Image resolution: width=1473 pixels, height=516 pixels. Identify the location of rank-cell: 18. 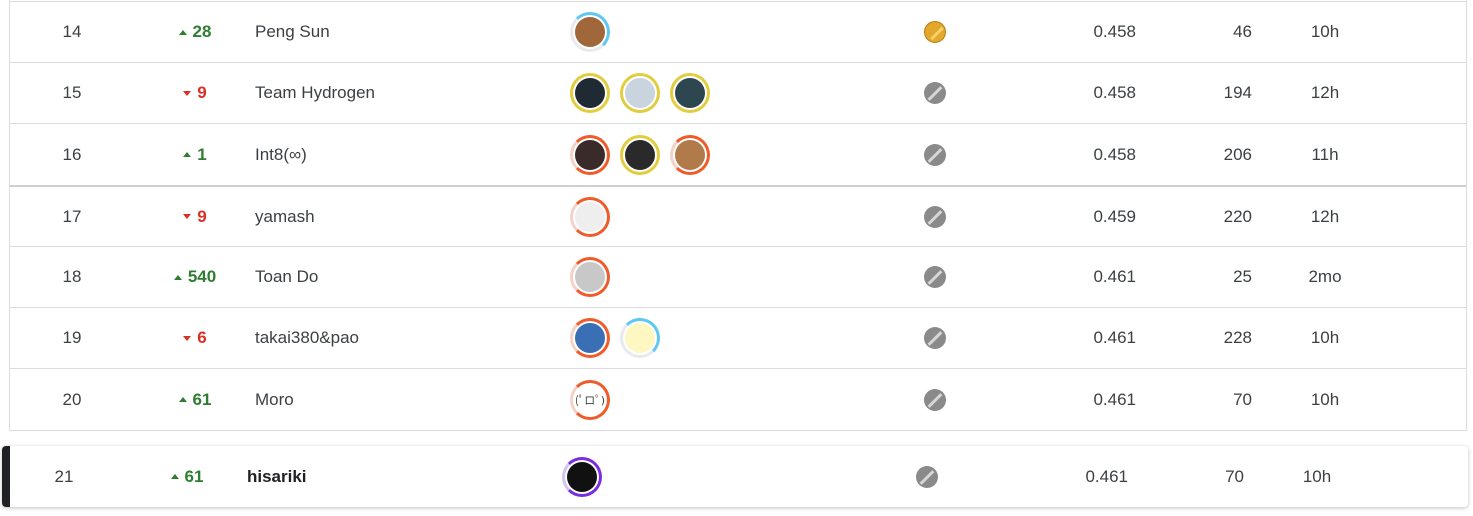
(72, 276).